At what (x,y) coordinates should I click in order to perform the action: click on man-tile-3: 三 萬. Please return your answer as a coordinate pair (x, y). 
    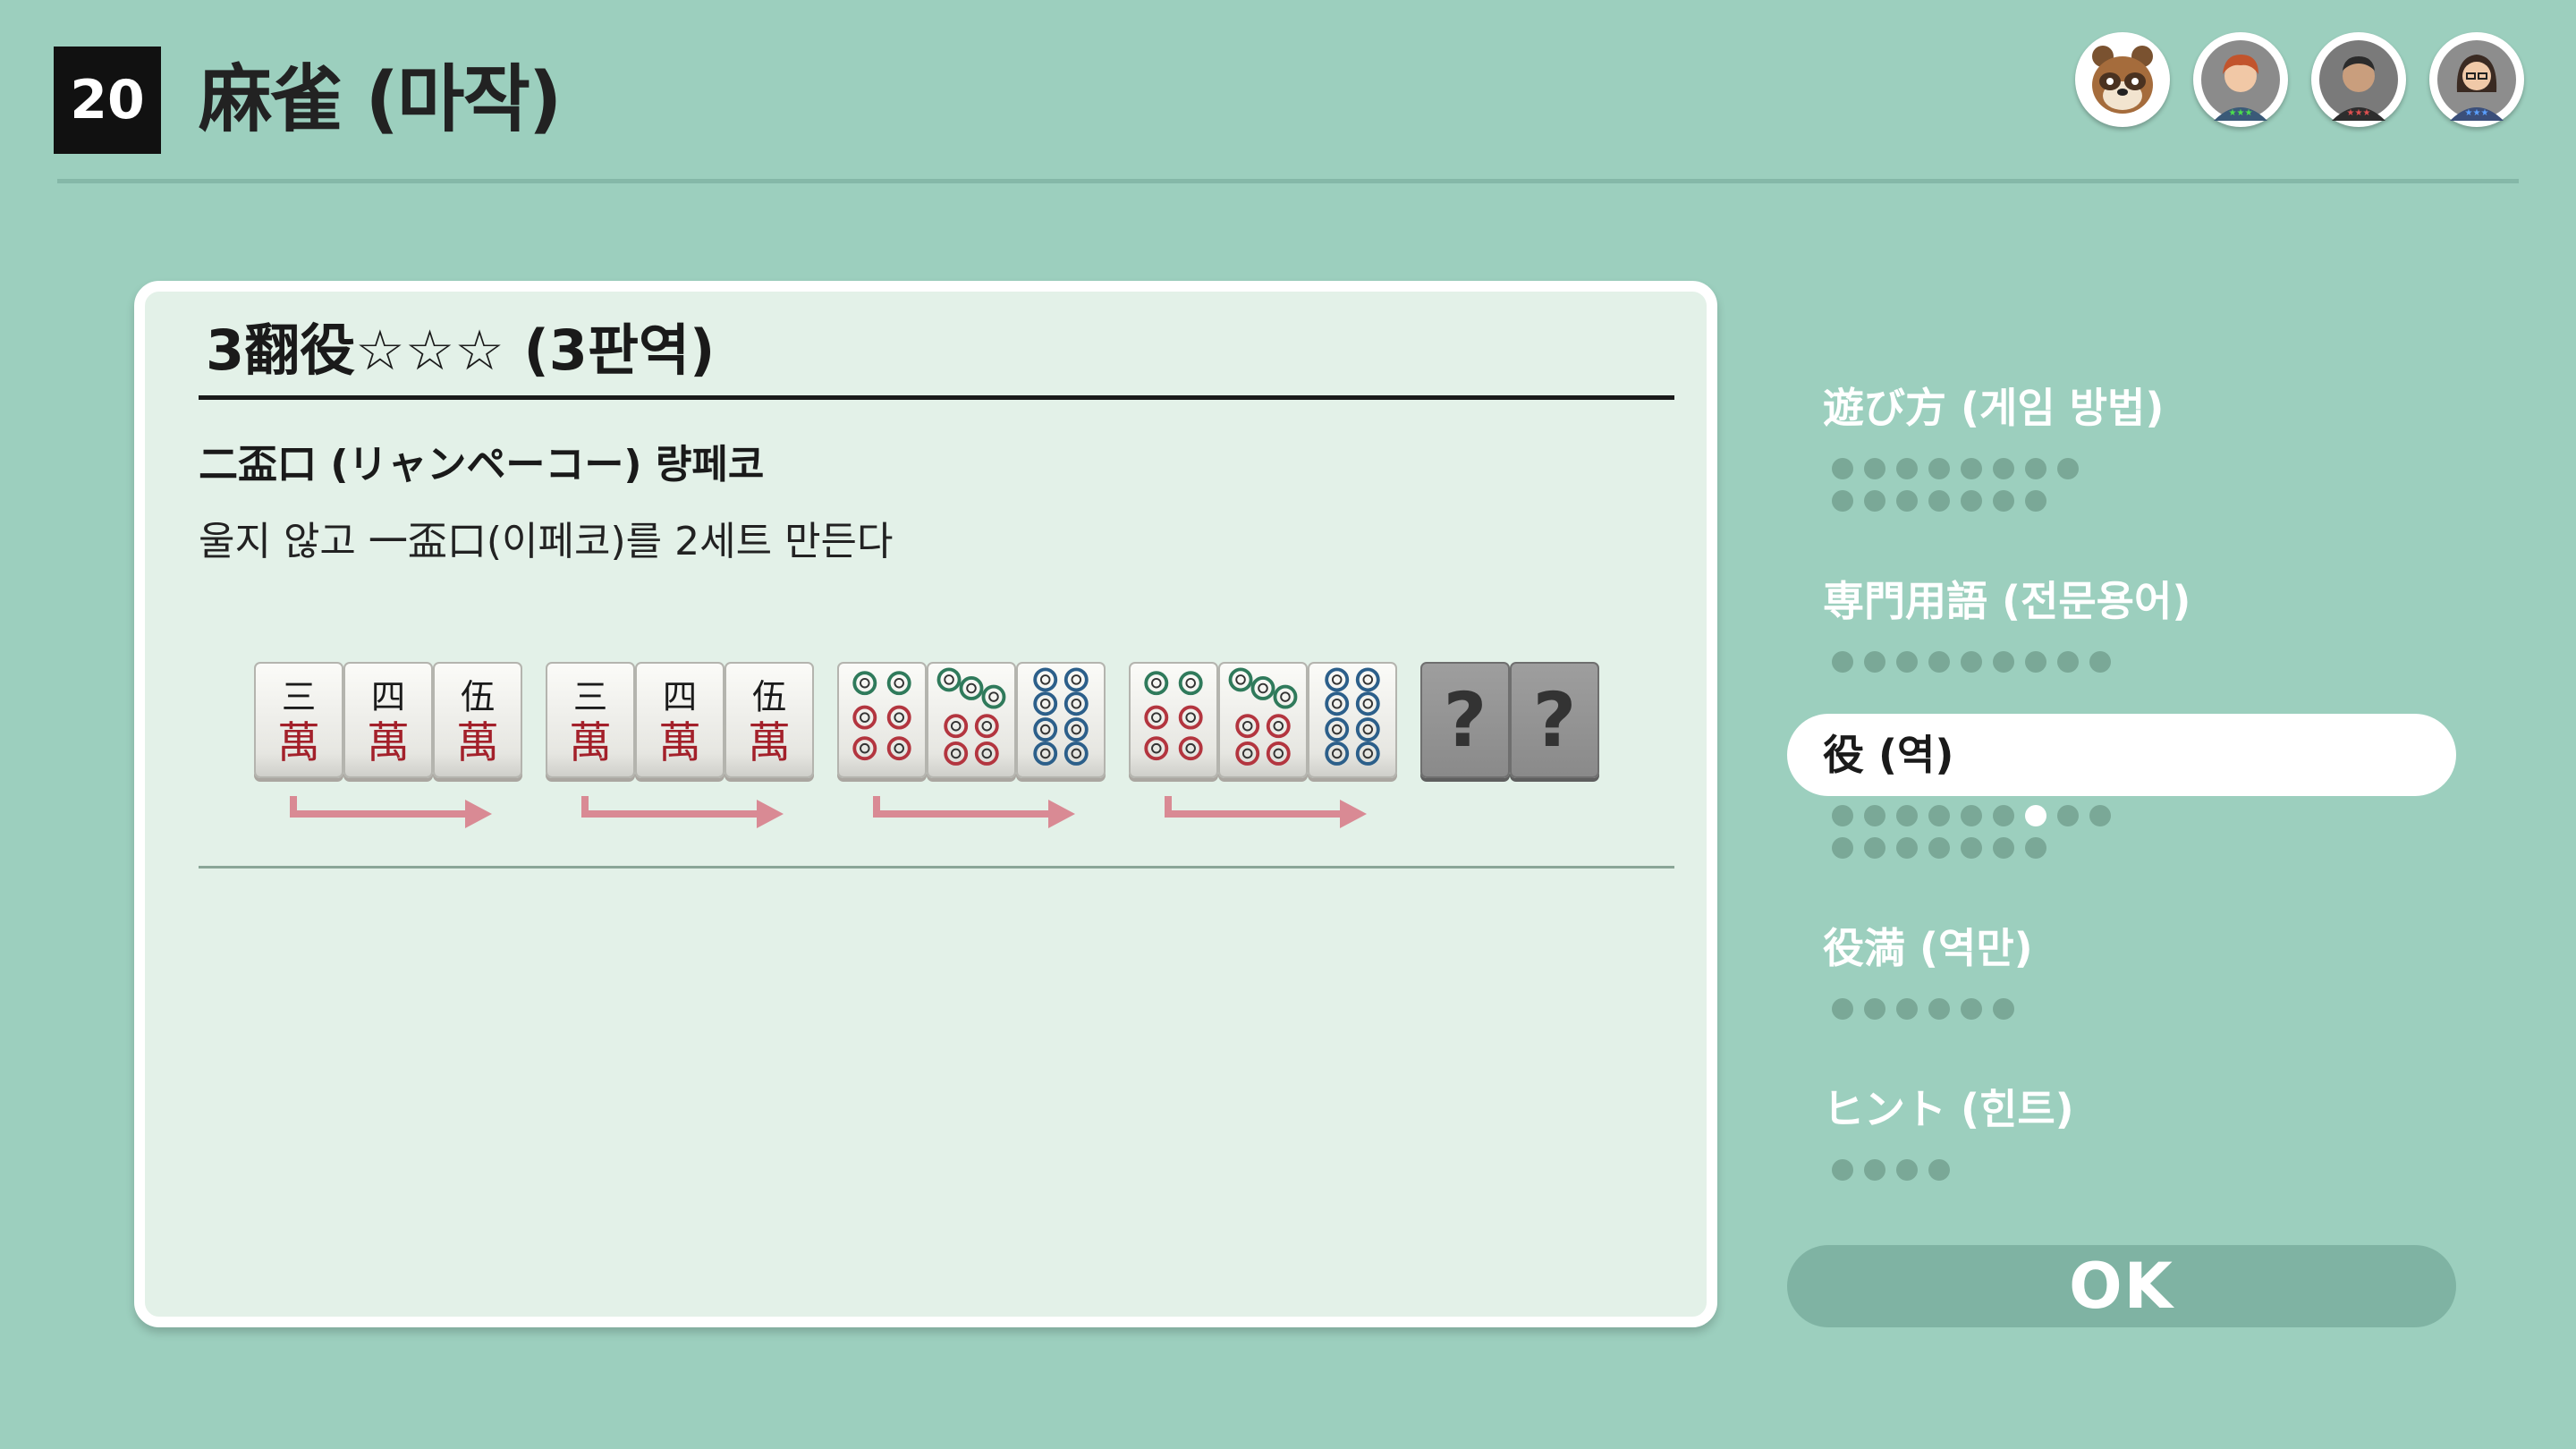
    Looking at the image, I should click on (590, 720).